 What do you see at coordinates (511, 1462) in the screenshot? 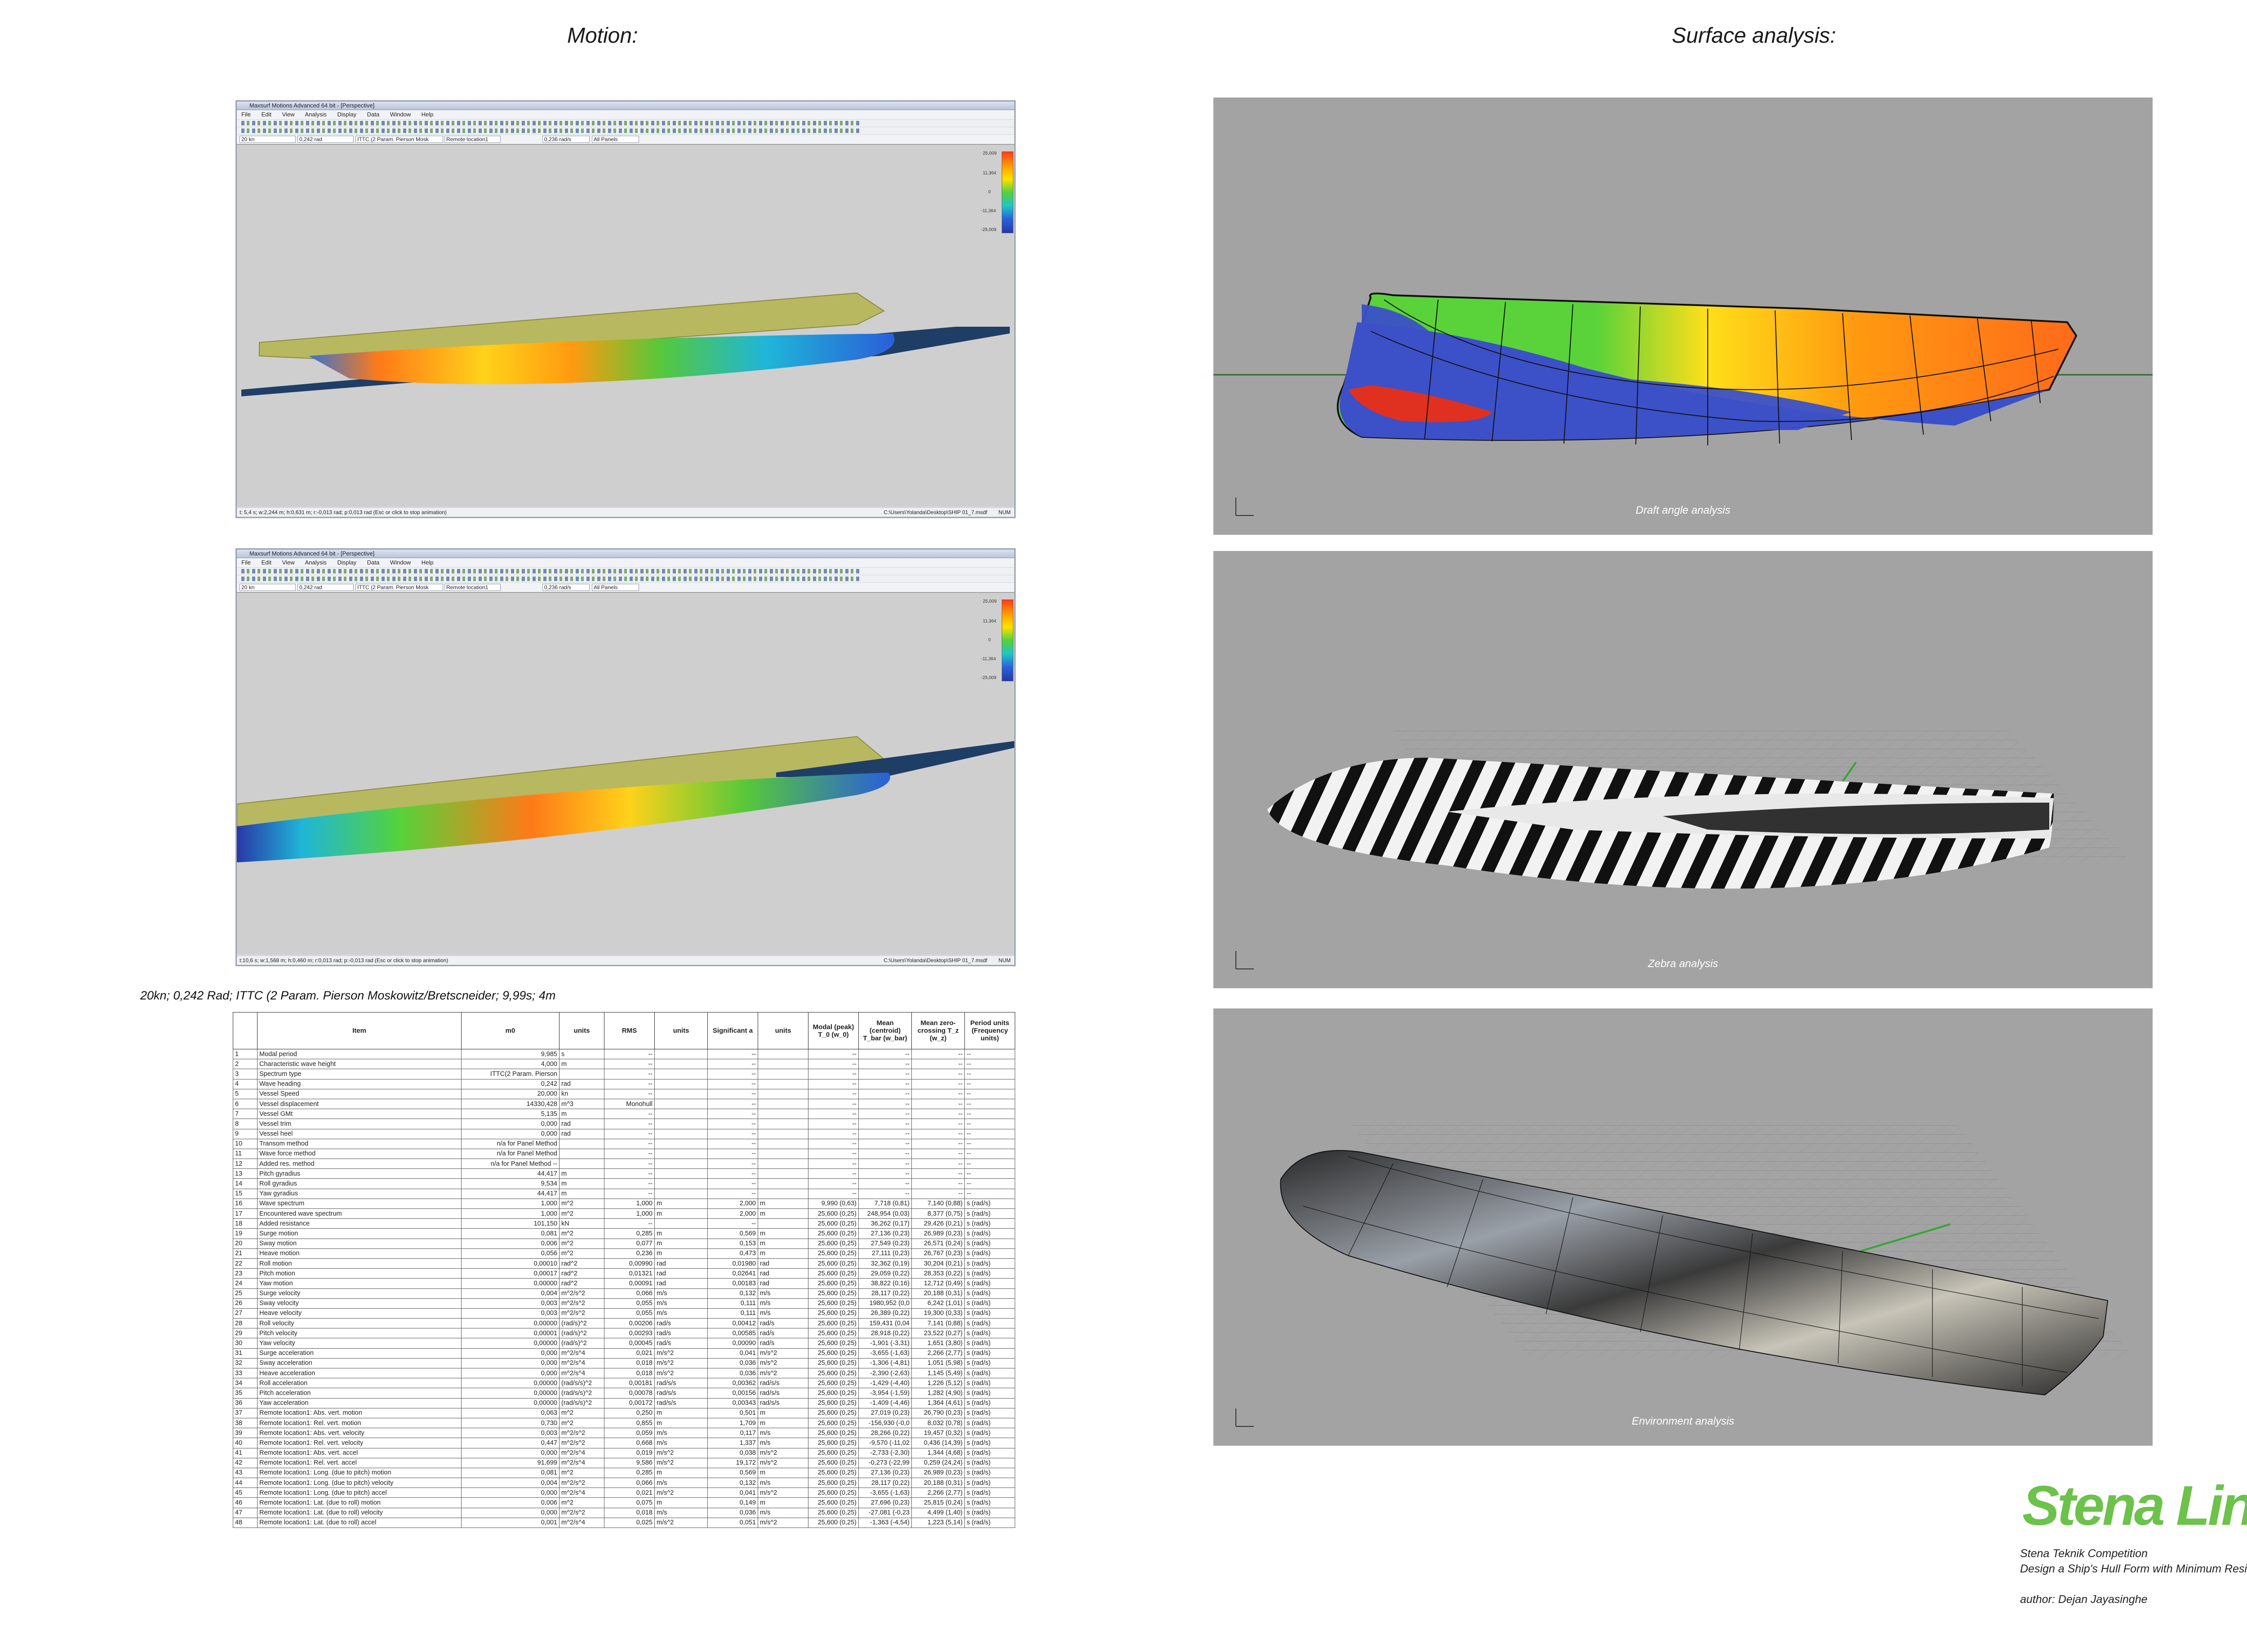
I see `table-cell: 91,699` at bounding box center [511, 1462].